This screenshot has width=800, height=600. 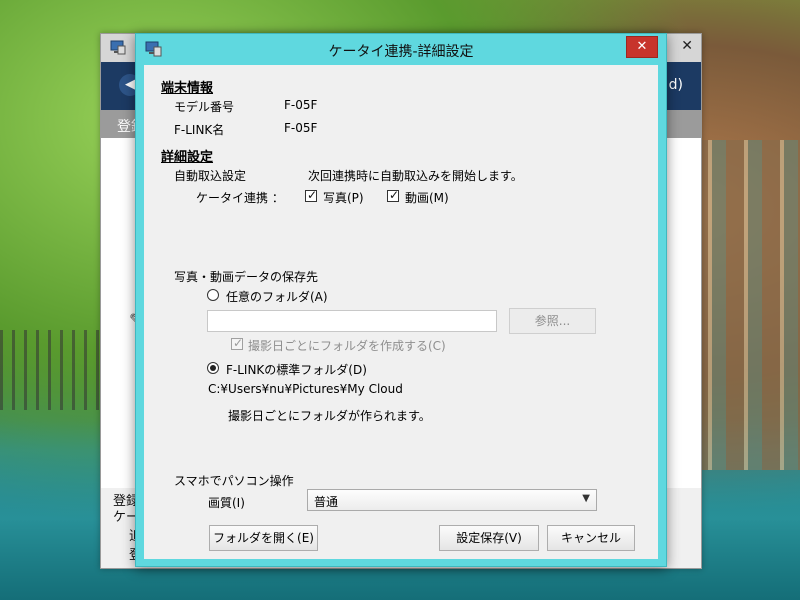 I want to click on quality-select-value: 普通, so click(x=326, y=502).